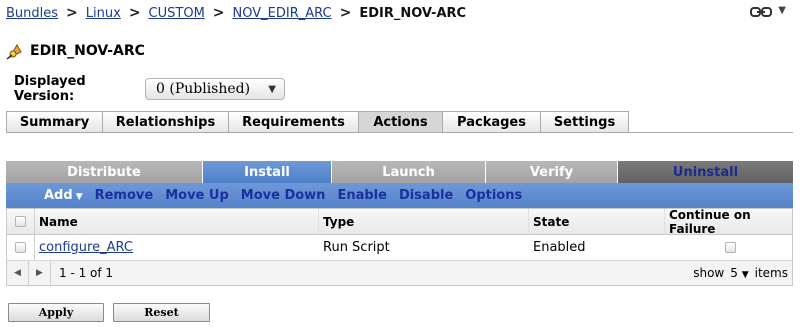 The width and height of the screenshot is (800, 327). Describe the element at coordinates (424, 221) in the screenshot. I see `column-header-type: Type` at that location.